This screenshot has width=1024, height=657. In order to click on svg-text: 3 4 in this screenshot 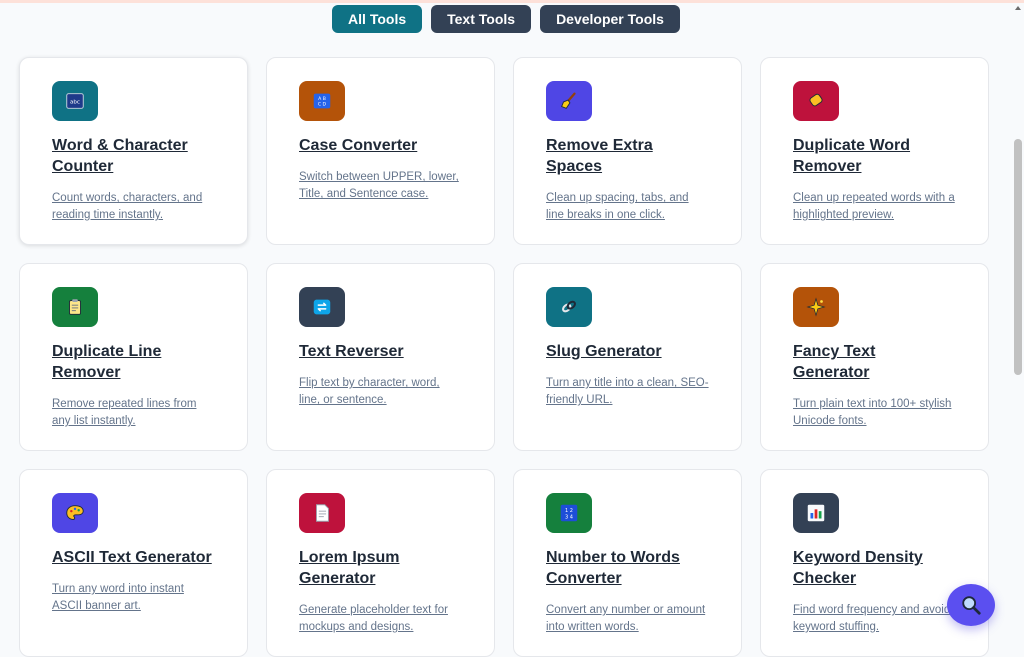, I will do `click(569, 518)`.